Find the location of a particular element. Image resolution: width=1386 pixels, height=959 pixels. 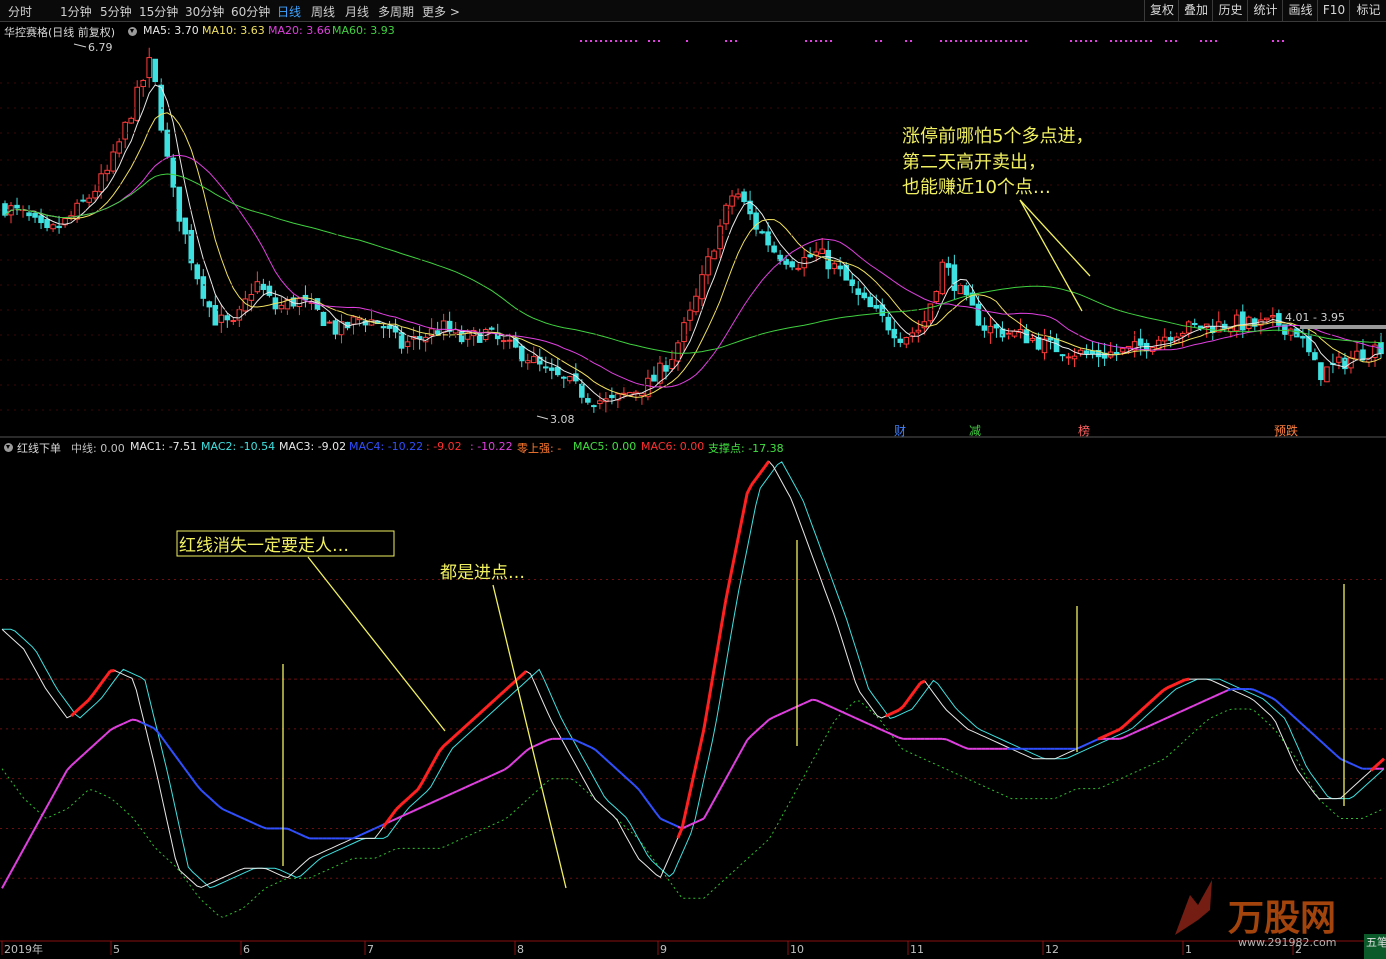

x-axis-label: 9 is located at coordinates (663, 949).